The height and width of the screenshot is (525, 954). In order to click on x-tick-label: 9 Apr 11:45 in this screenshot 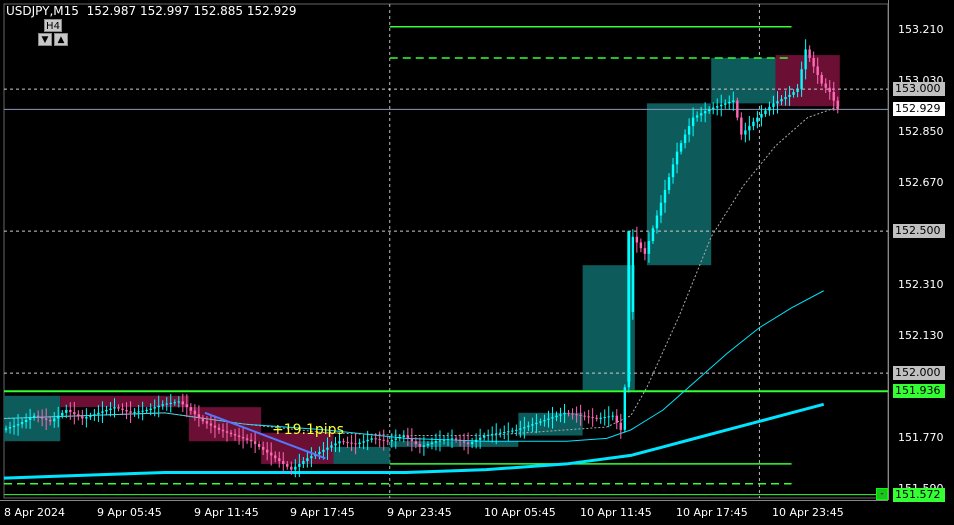, I will do `click(226, 512)`.